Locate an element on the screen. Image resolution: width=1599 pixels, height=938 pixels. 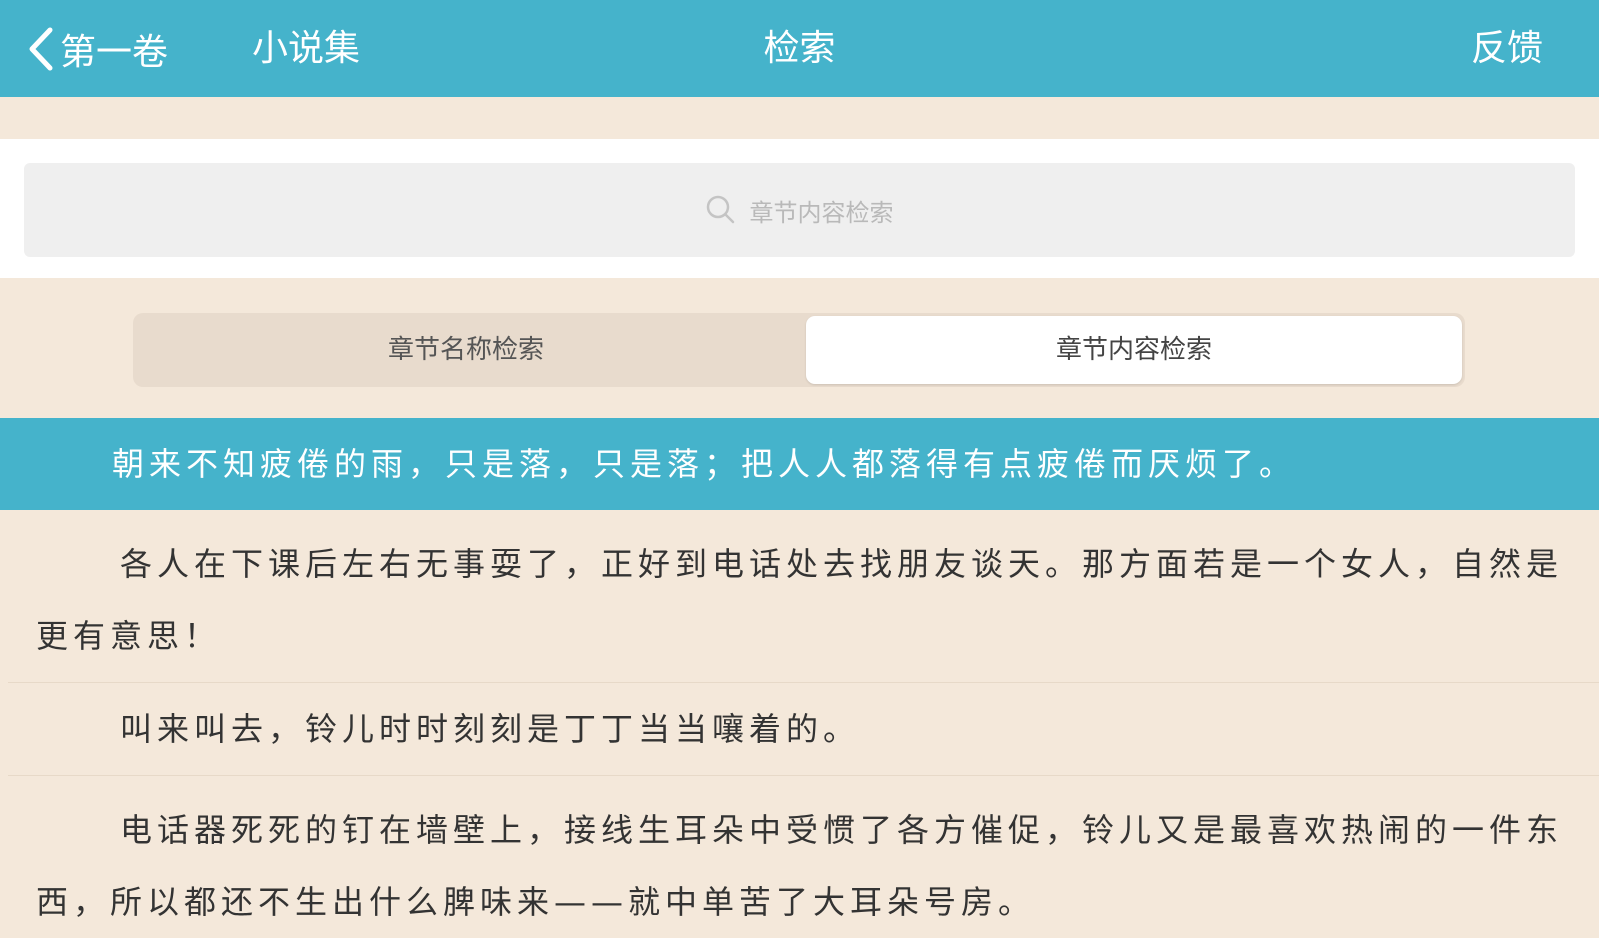
search-bar-container: 章节内容检索 is located at coordinates (799, 208).